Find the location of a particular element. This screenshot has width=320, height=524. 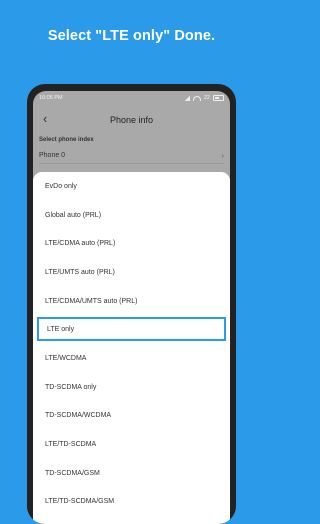

network-option: LTE/CDMA/UMTS auto (PRL) is located at coordinates (131, 301).